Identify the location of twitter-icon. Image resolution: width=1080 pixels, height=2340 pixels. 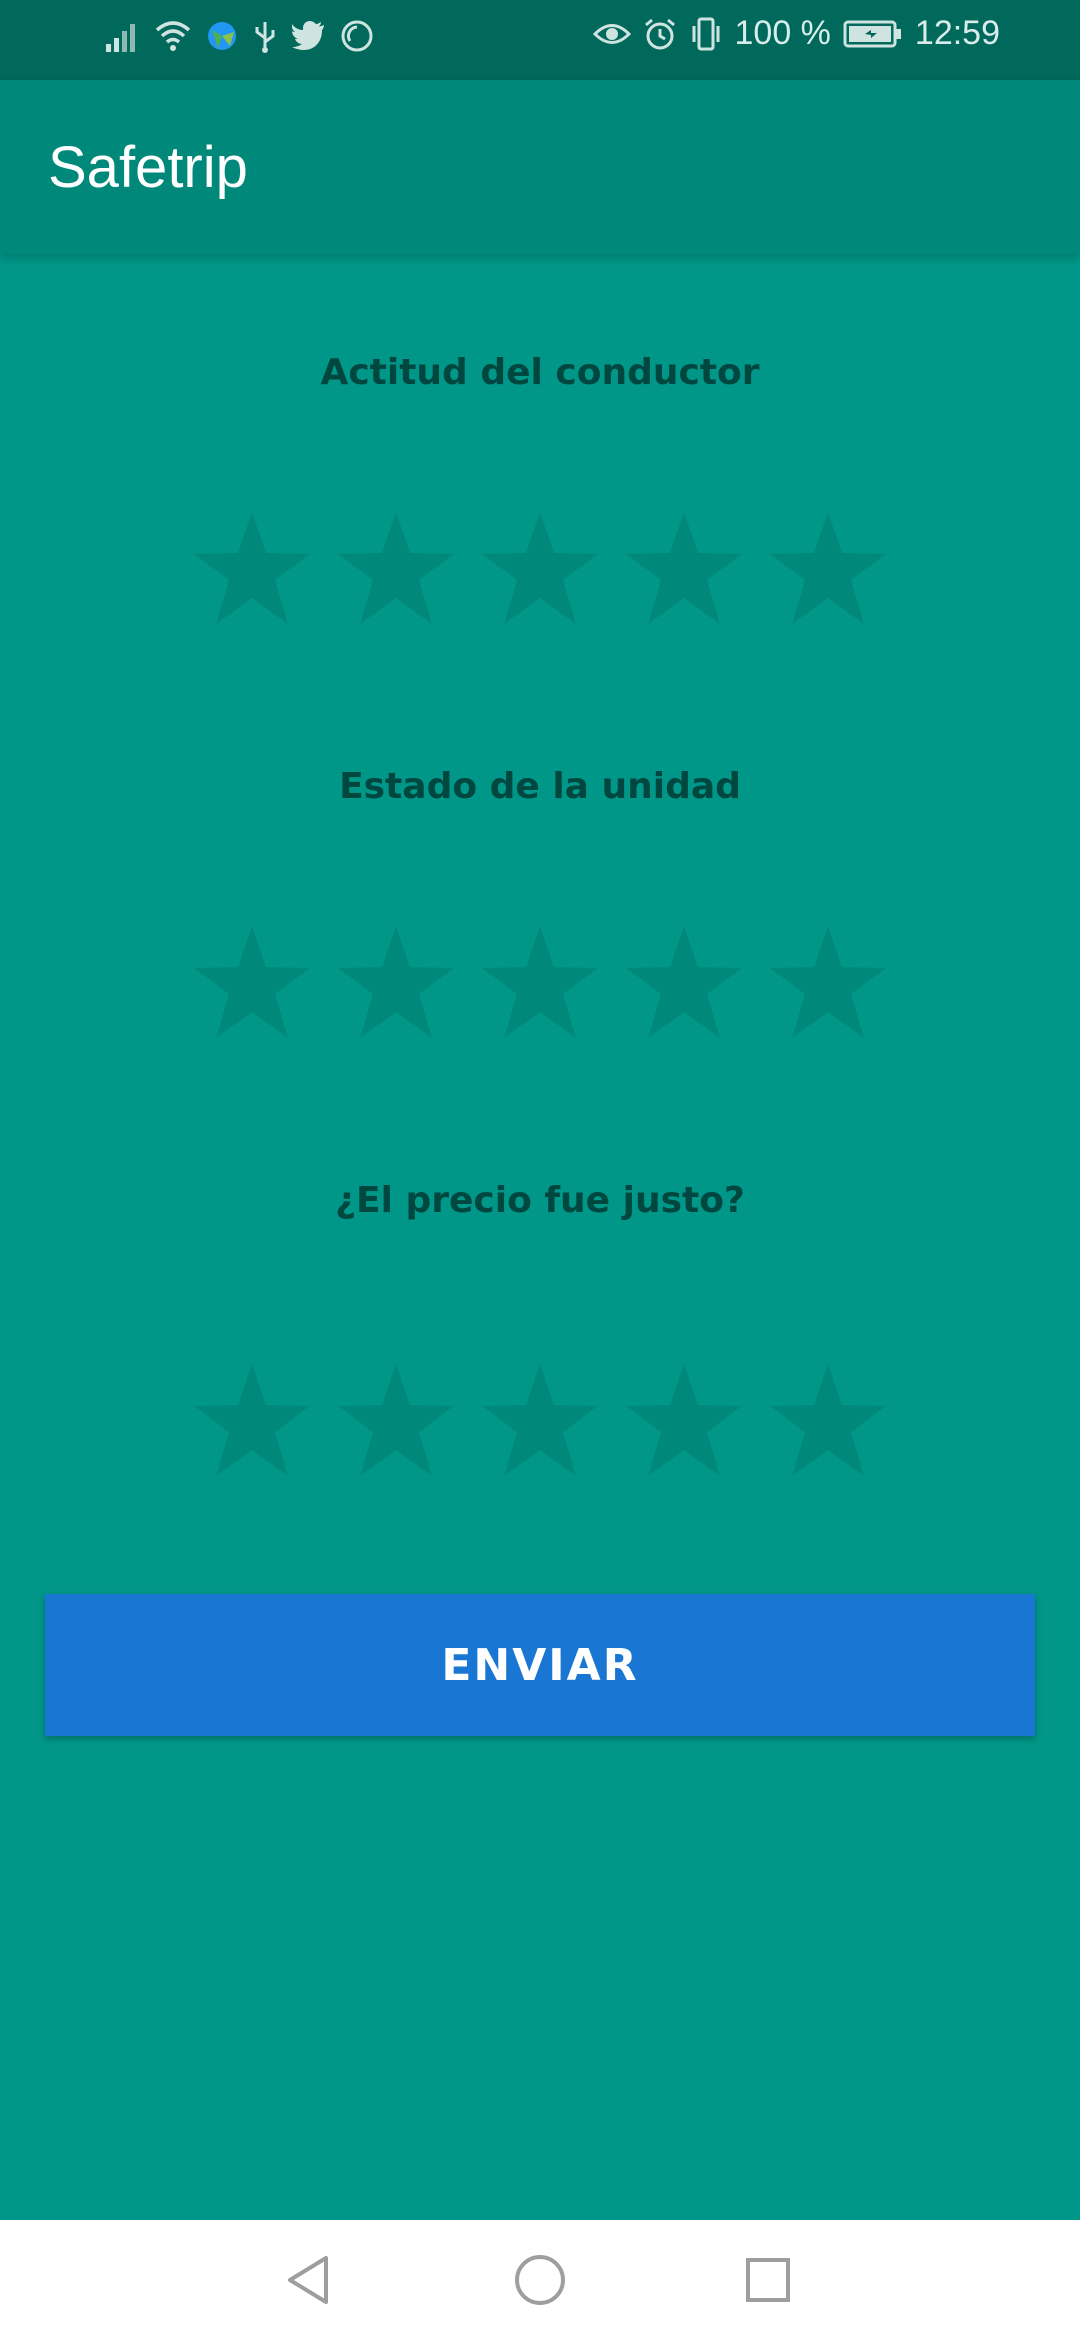
(309, 36).